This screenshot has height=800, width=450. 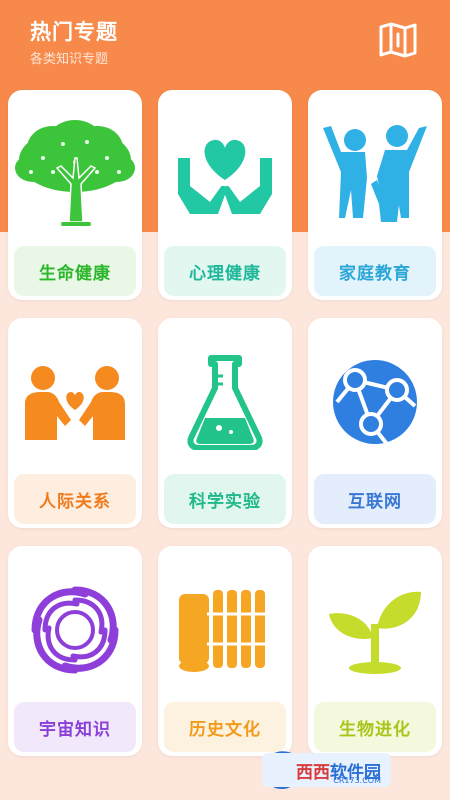 I want to click on topic-card-universe-knowledge: 宇宙知识, so click(x=75, y=651).